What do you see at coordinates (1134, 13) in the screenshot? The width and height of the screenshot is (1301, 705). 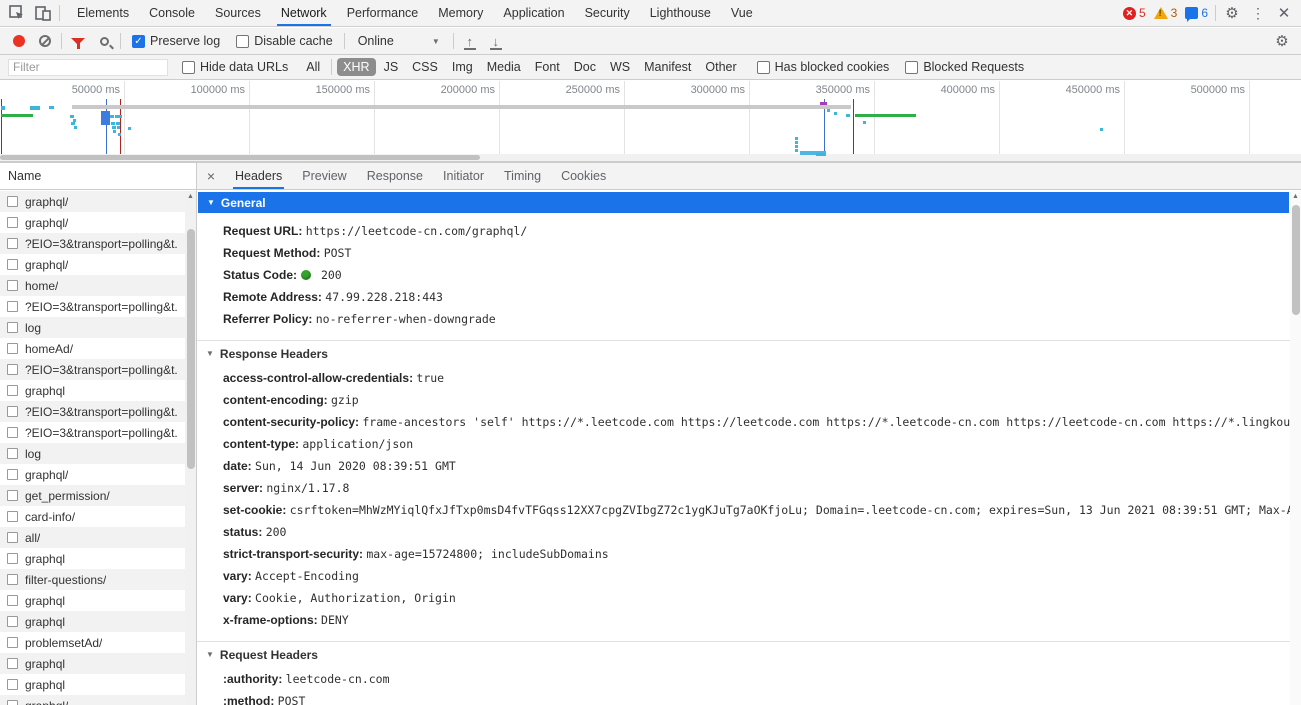 I see `error-badge: ✕ 5` at bounding box center [1134, 13].